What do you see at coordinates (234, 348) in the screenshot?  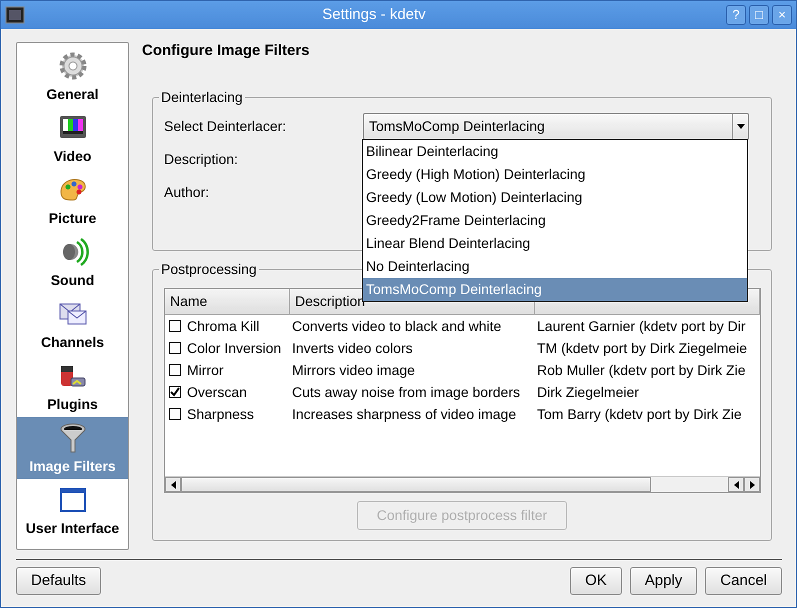 I see `table-cell-text: Color Inversion` at bounding box center [234, 348].